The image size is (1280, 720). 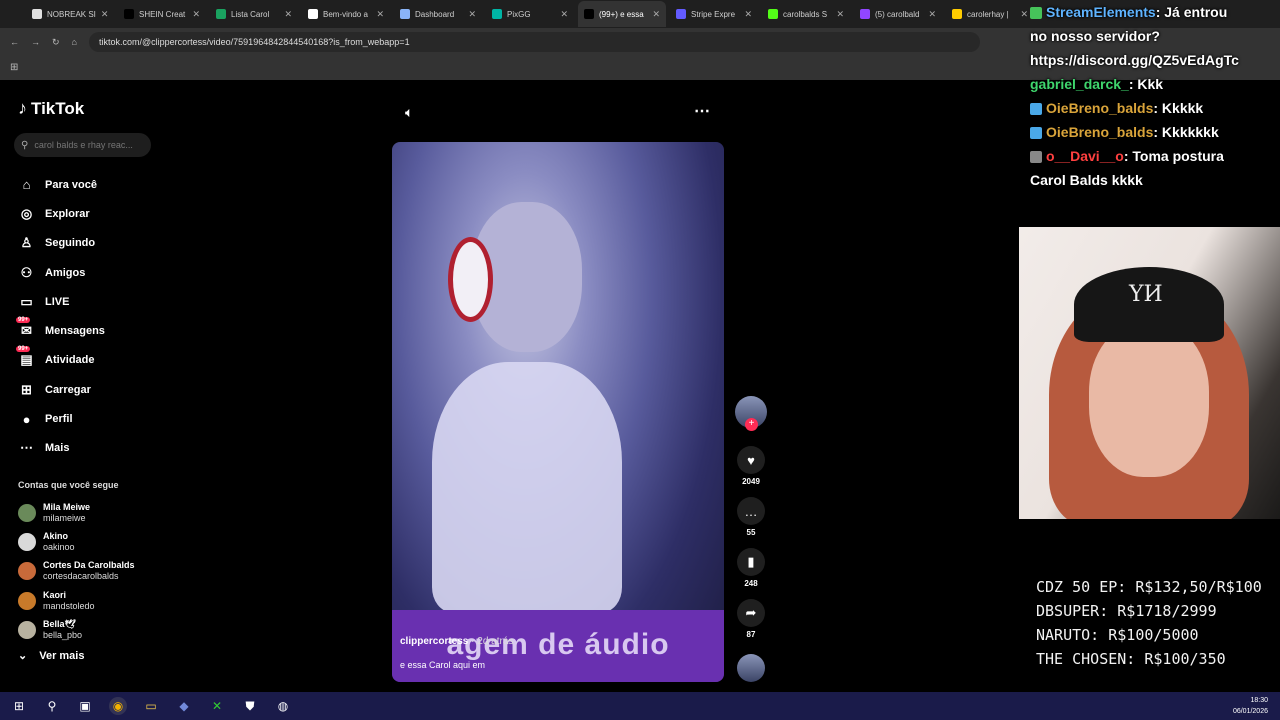 What do you see at coordinates (434, 641) in the screenshot?
I see `author-name: clippercortess` at bounding box center [434, 641].